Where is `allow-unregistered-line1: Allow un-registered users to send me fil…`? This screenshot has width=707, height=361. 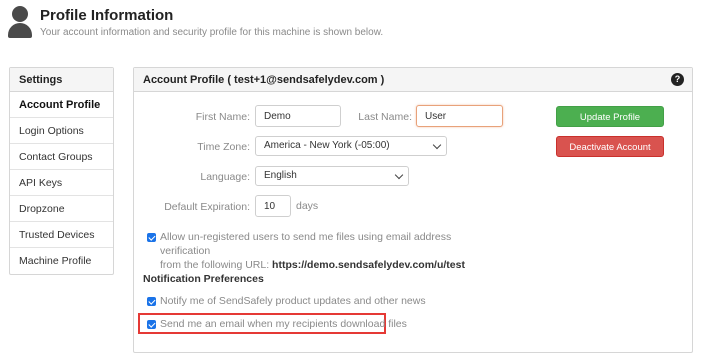 allow-unregistered-line1: Allow un-registered users to send me fil… is located at coordinates (306, 244).